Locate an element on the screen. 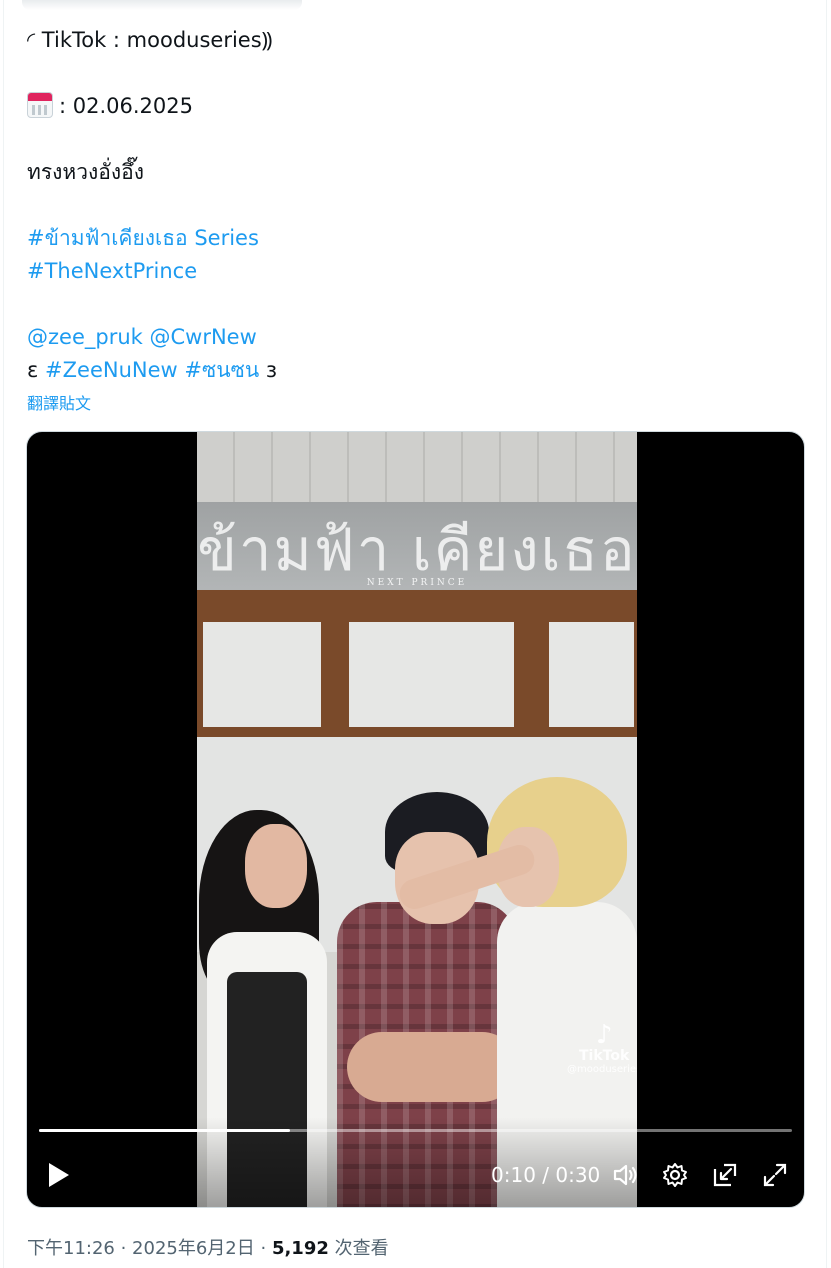  video-overlay-subtitle: NEXT PRINCE is located at coordinates (417, 583).